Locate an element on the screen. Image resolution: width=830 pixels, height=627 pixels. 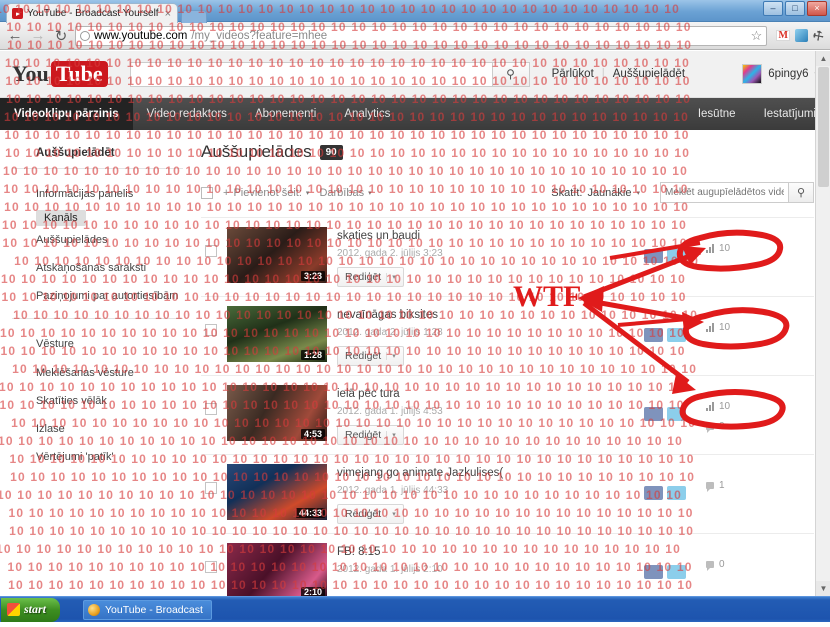
back-icon: ← is located at coordinates (15, 35).